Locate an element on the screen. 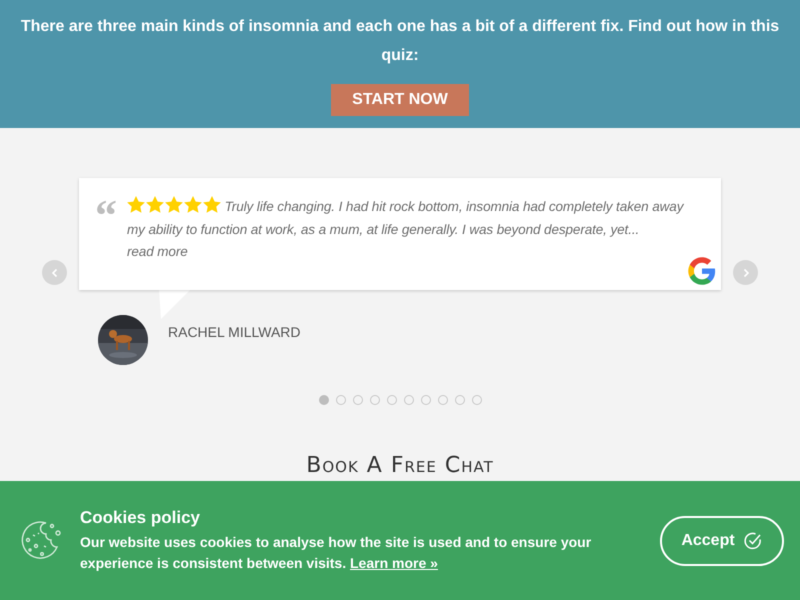 This screenshot has height=600, width=800. section-heading: Book A Free Chat is located at coordinates (400, 465).